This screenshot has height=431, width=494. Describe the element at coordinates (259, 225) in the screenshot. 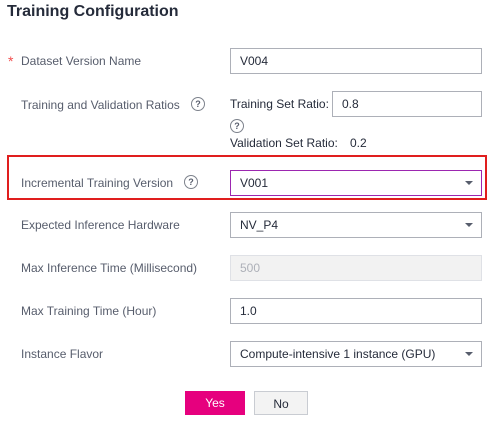

I see `inference-hardware-value: NV_P4` at that location.